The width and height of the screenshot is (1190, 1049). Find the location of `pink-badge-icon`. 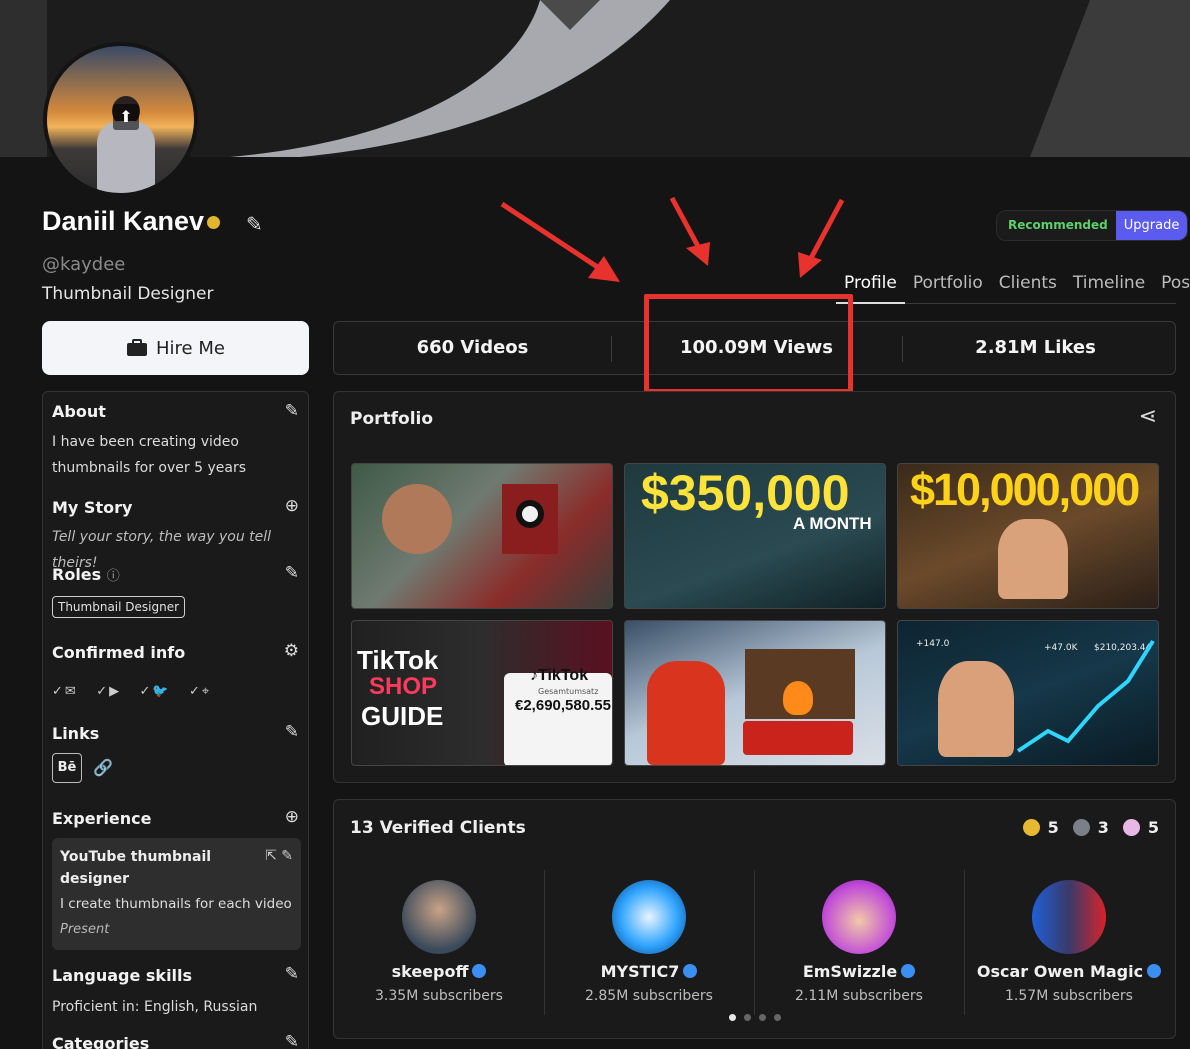

pink-badge-icon is located at coordinates (1131, 827).